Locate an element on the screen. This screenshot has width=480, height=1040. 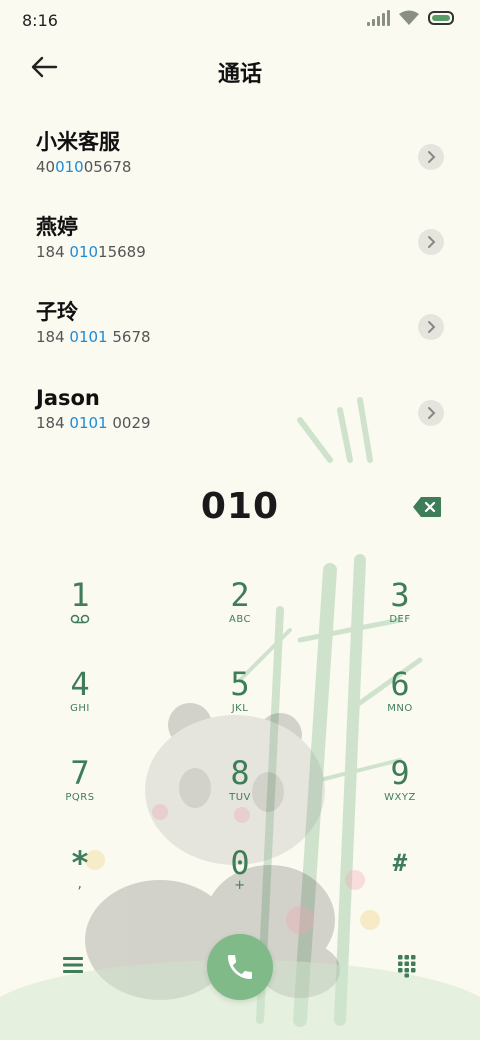
header: 通话 is located at coordinates (240, 70).